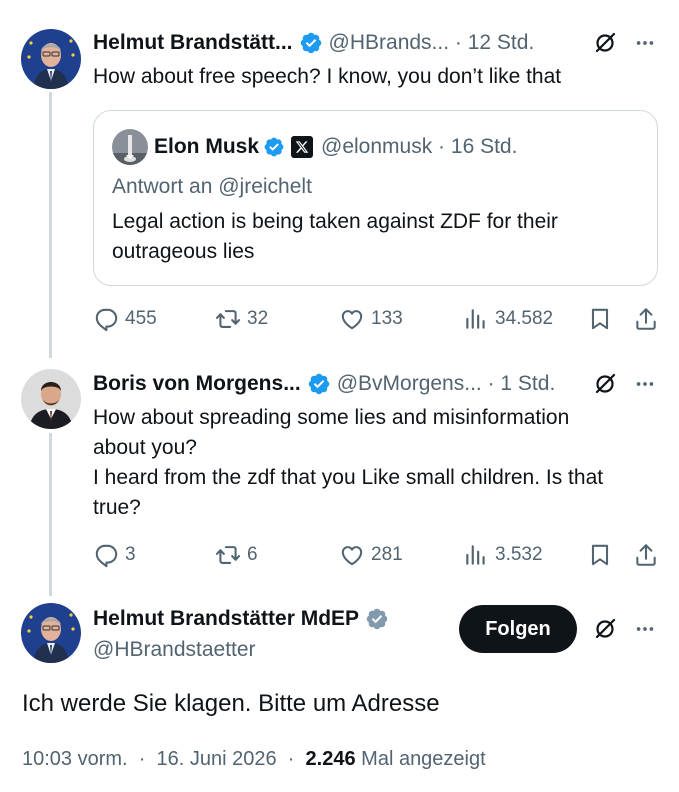  What do you see at coordinates (206, 147) in the screenshot?
I see `quote-author-name: Elon Musk` at bounding box center [206, 147].